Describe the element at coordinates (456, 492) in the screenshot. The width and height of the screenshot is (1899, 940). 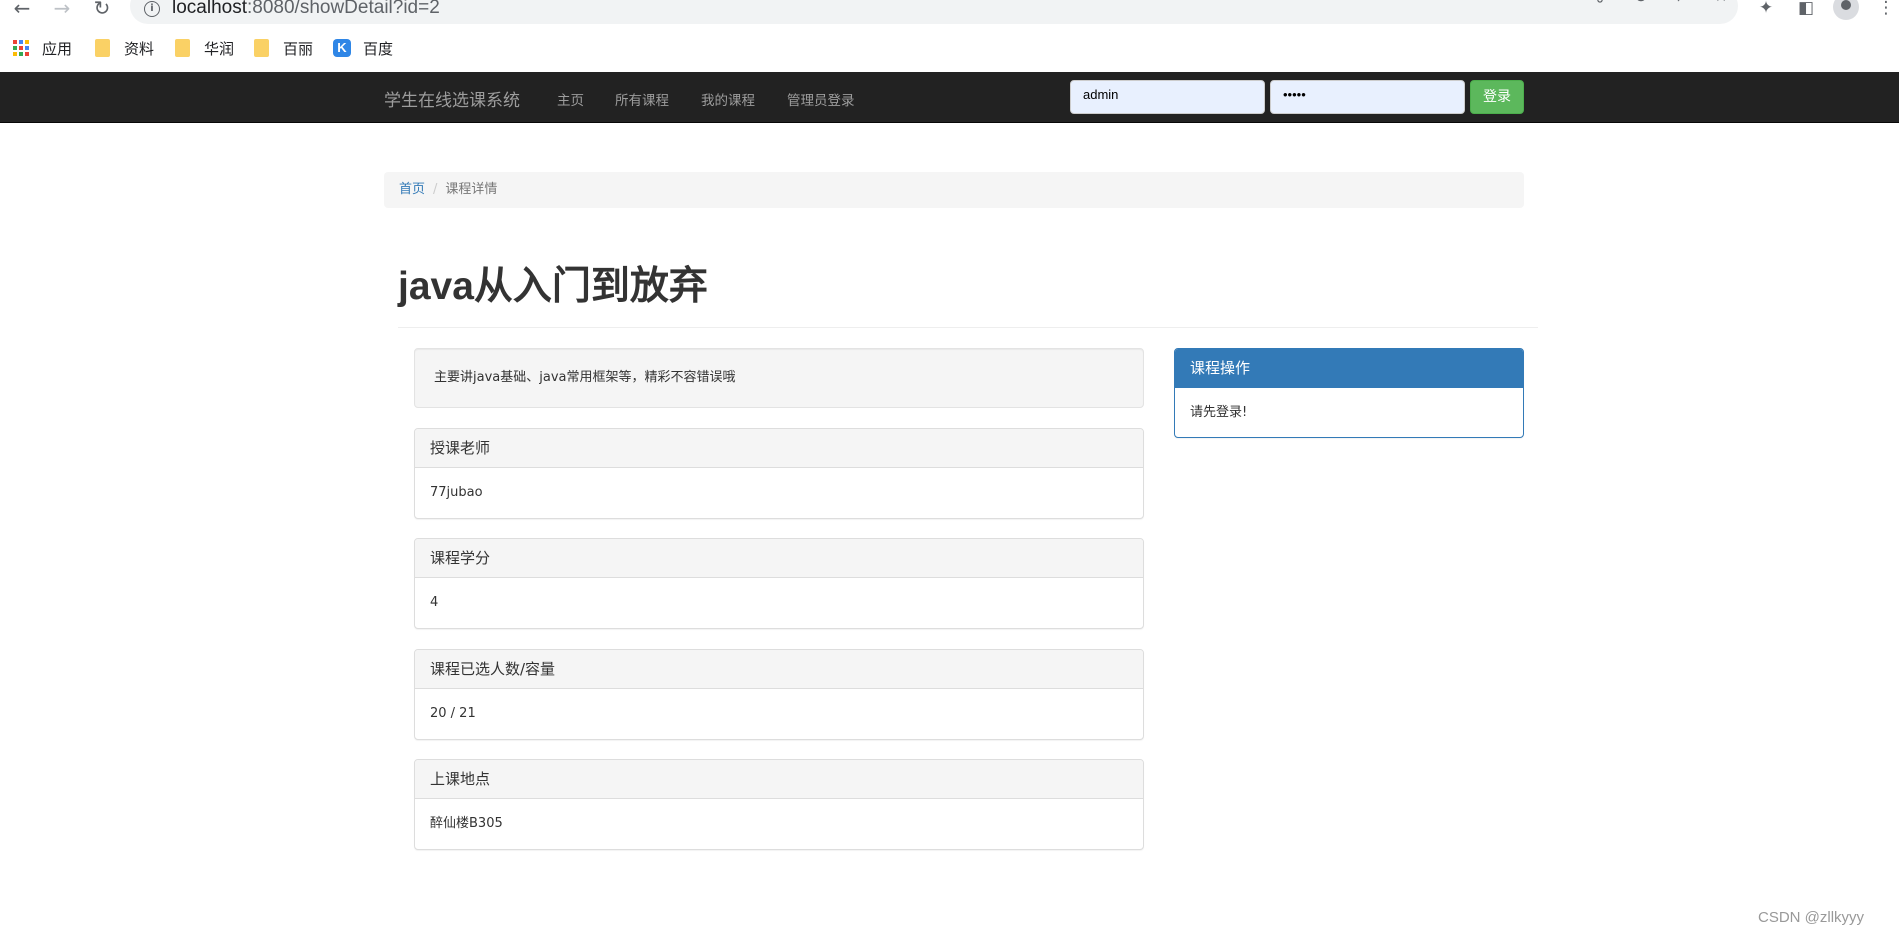
I see `panel-body: 77jubao` at that location.